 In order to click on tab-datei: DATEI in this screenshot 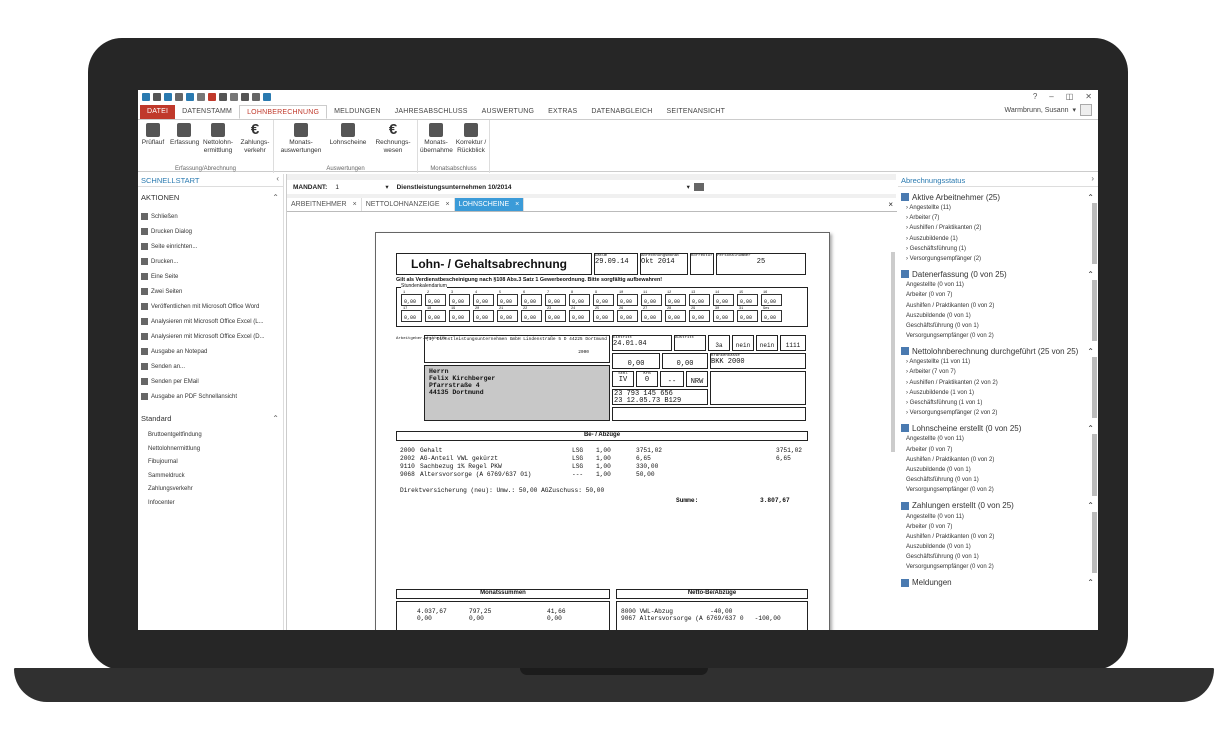, I will do `click(158, 112)`.